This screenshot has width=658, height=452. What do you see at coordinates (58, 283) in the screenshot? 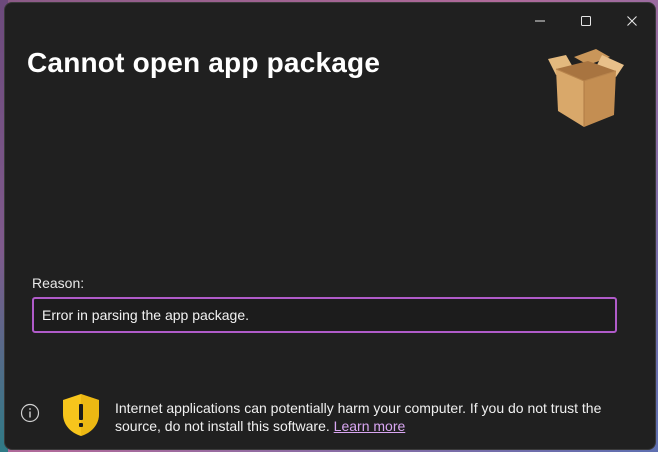
I see `reason-label: Reason:` at bounding box center [58, 283].